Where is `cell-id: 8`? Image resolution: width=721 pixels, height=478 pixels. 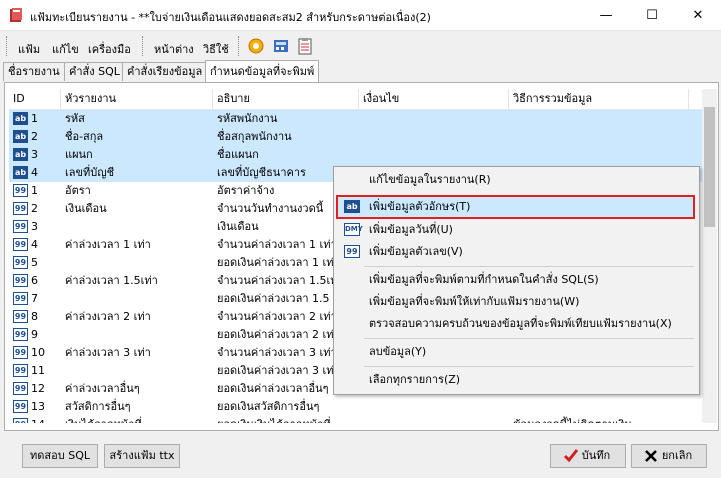 cell-id: 8 is located at coordinates (34, 316).